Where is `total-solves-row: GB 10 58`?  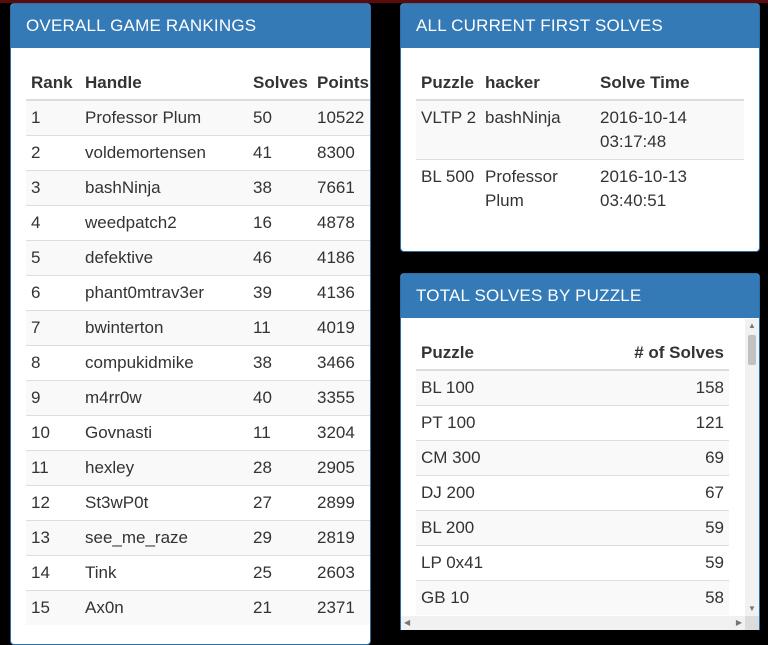 total-solves-row: GB 10 58 is located at coordinates (572, 597).